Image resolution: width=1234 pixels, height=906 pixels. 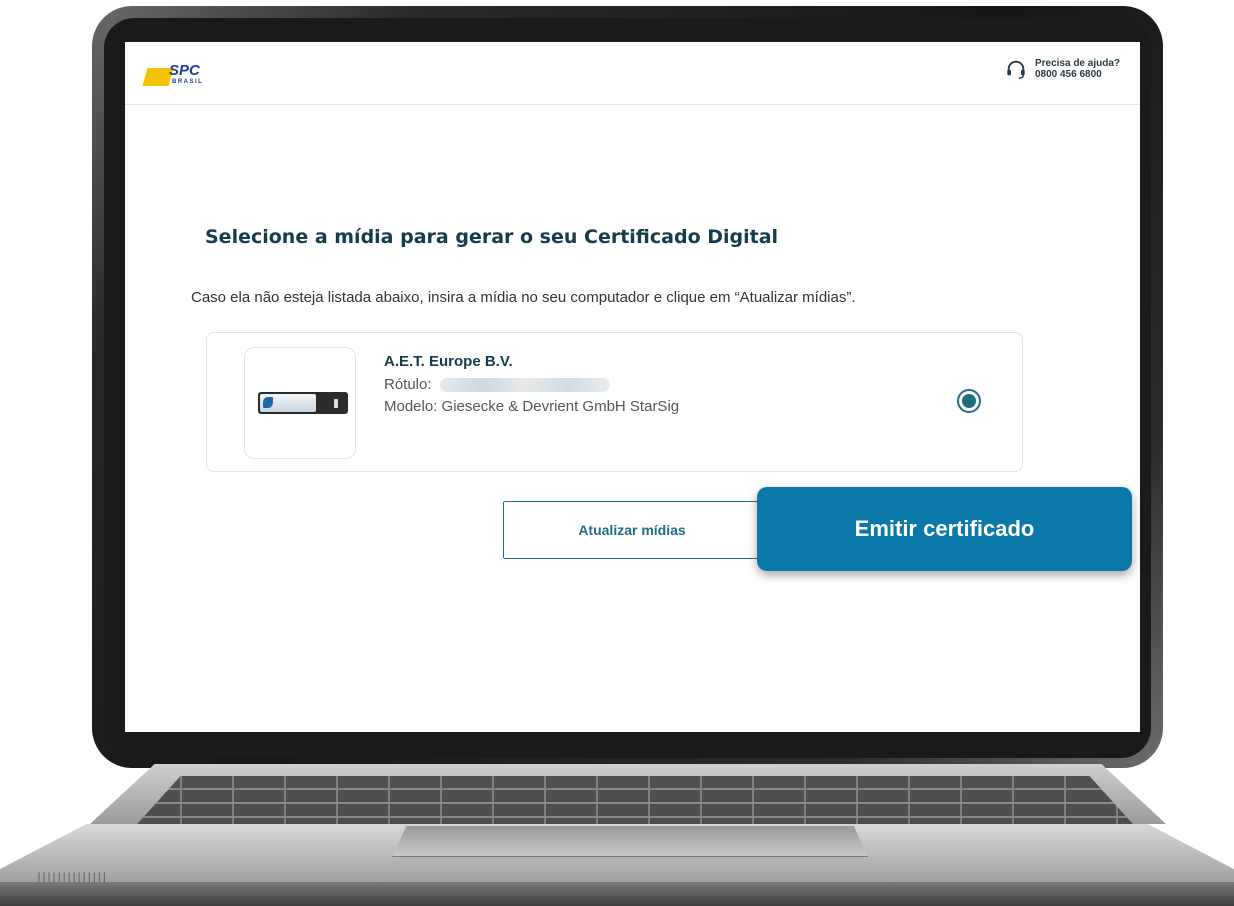 I want to click on media-thumbnail, so click(x=300, y=403).